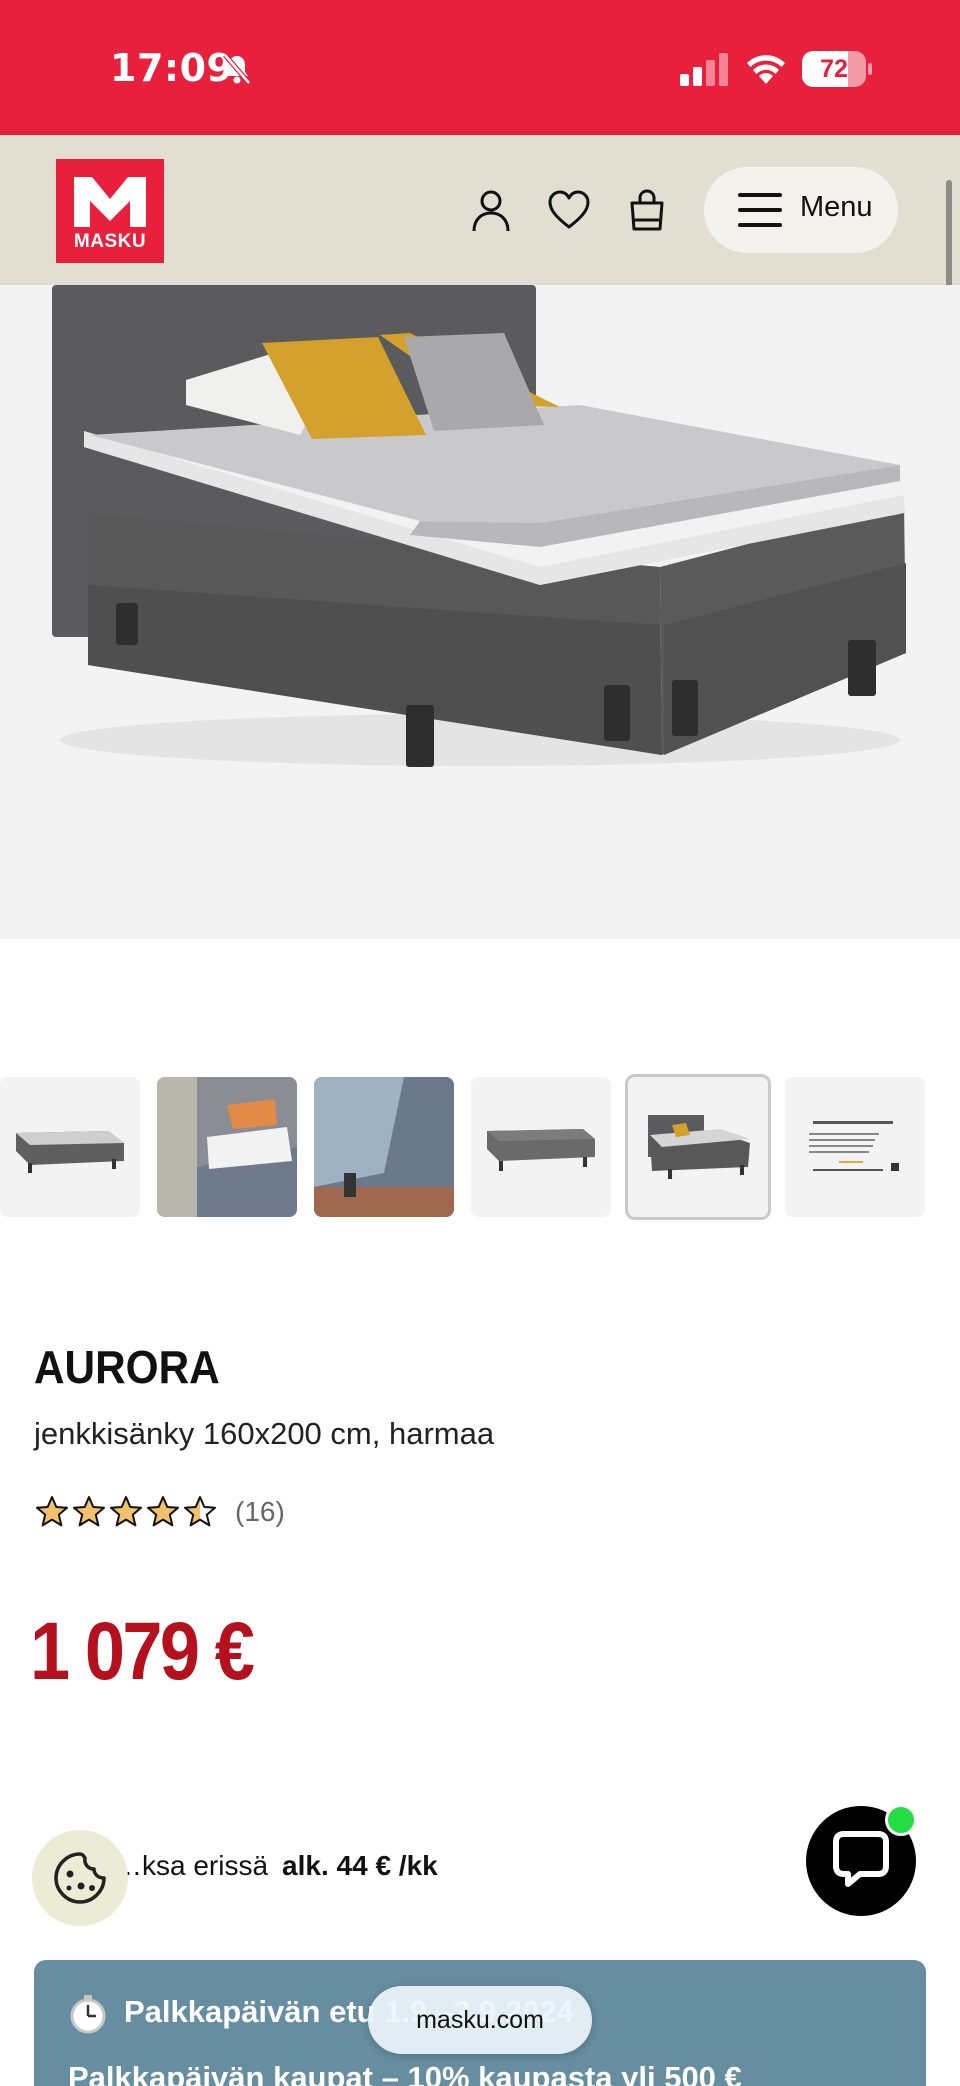 This screenshot has width=960, height=2086. What do you see at coordinates (480, 67) in the screenshot?
I see `status-bar: 17:09 72` at bounding box center [480, 67].